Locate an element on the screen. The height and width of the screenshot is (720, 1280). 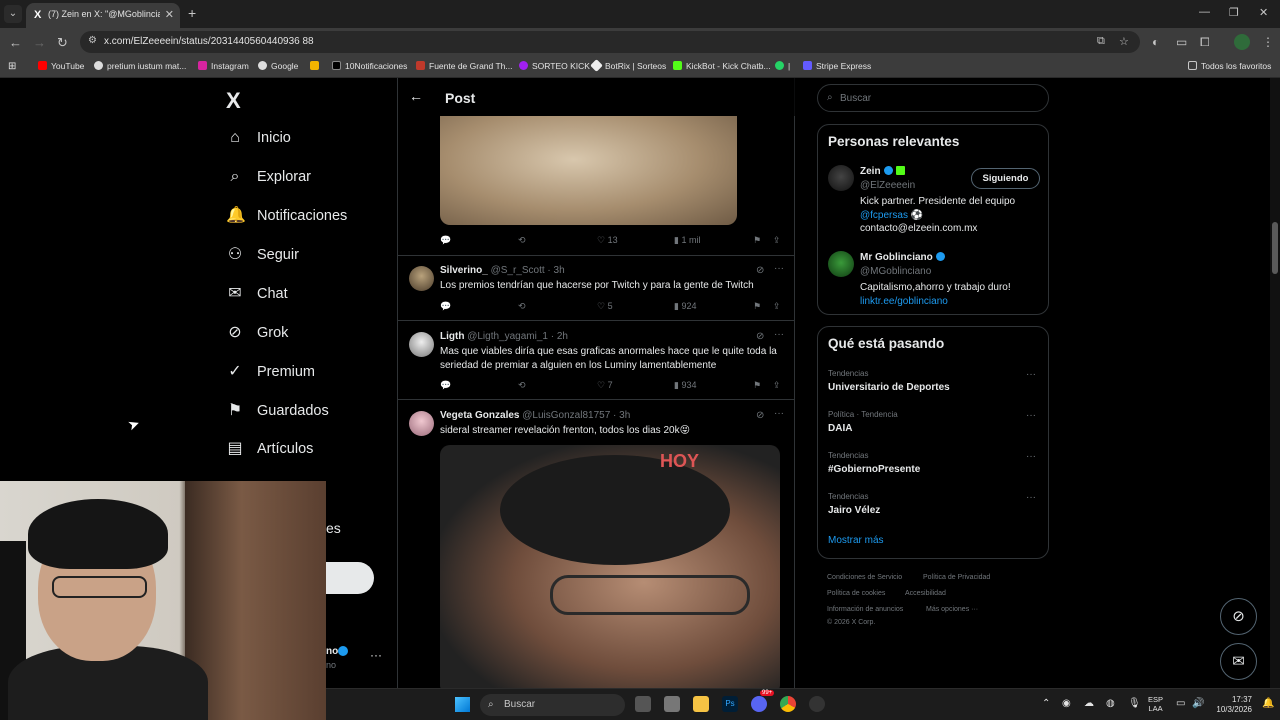
reload-icon: ↻ is located at coordinates (62, 43).